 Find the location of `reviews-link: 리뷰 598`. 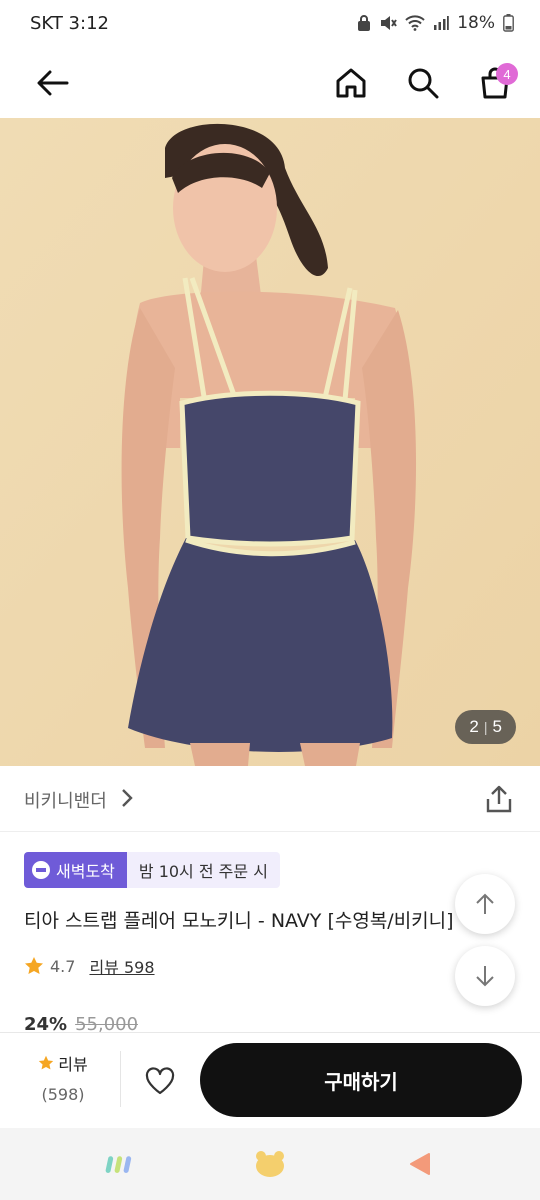

reviews-link: 리뷰 598 is located at coordinates (121, 966).